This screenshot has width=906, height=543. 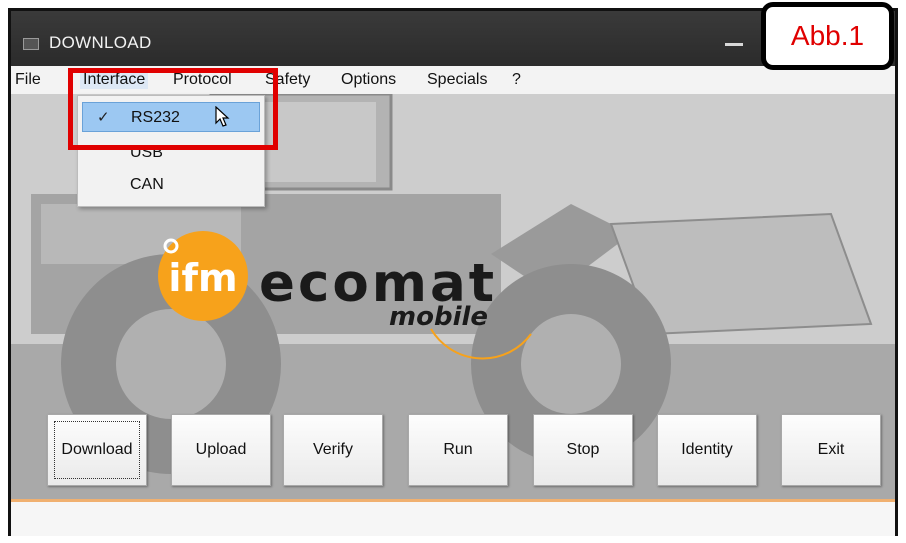 I want to click on menu-option-label: CAN, so click(x=147, y=184).